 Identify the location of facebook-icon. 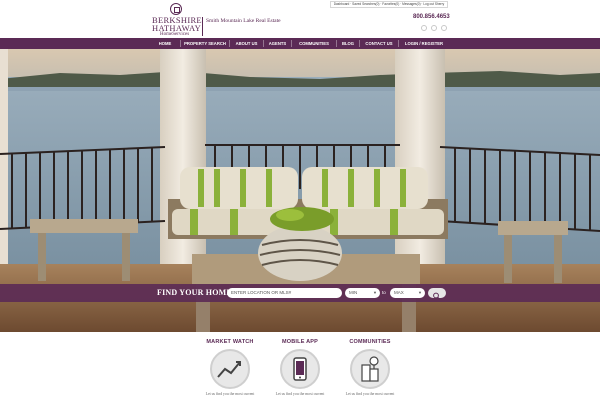
(424, 28).